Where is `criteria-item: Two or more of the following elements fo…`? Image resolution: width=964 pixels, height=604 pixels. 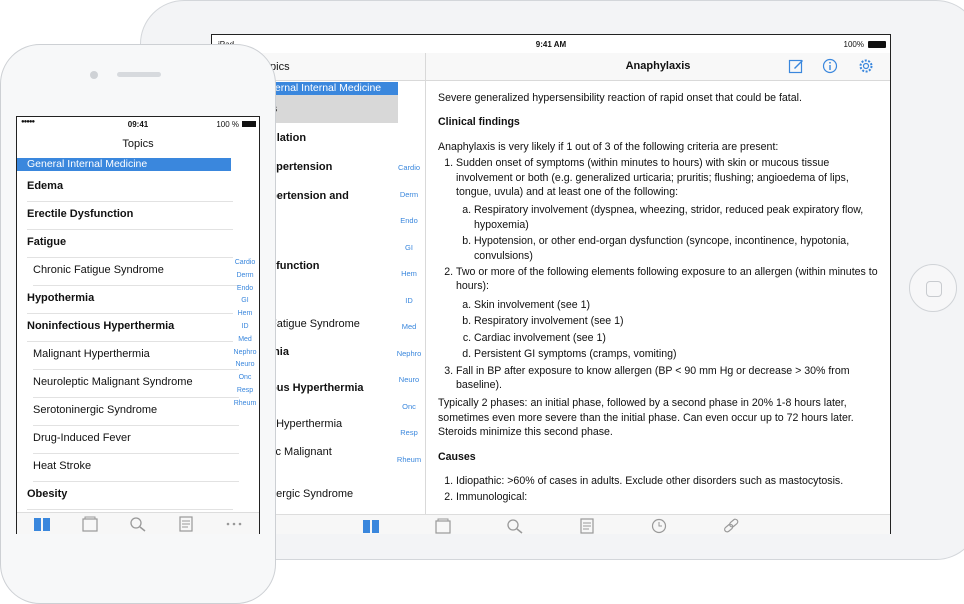 criteria-item: Two or more of the following elements fo… is located at coordinates (667, 313).